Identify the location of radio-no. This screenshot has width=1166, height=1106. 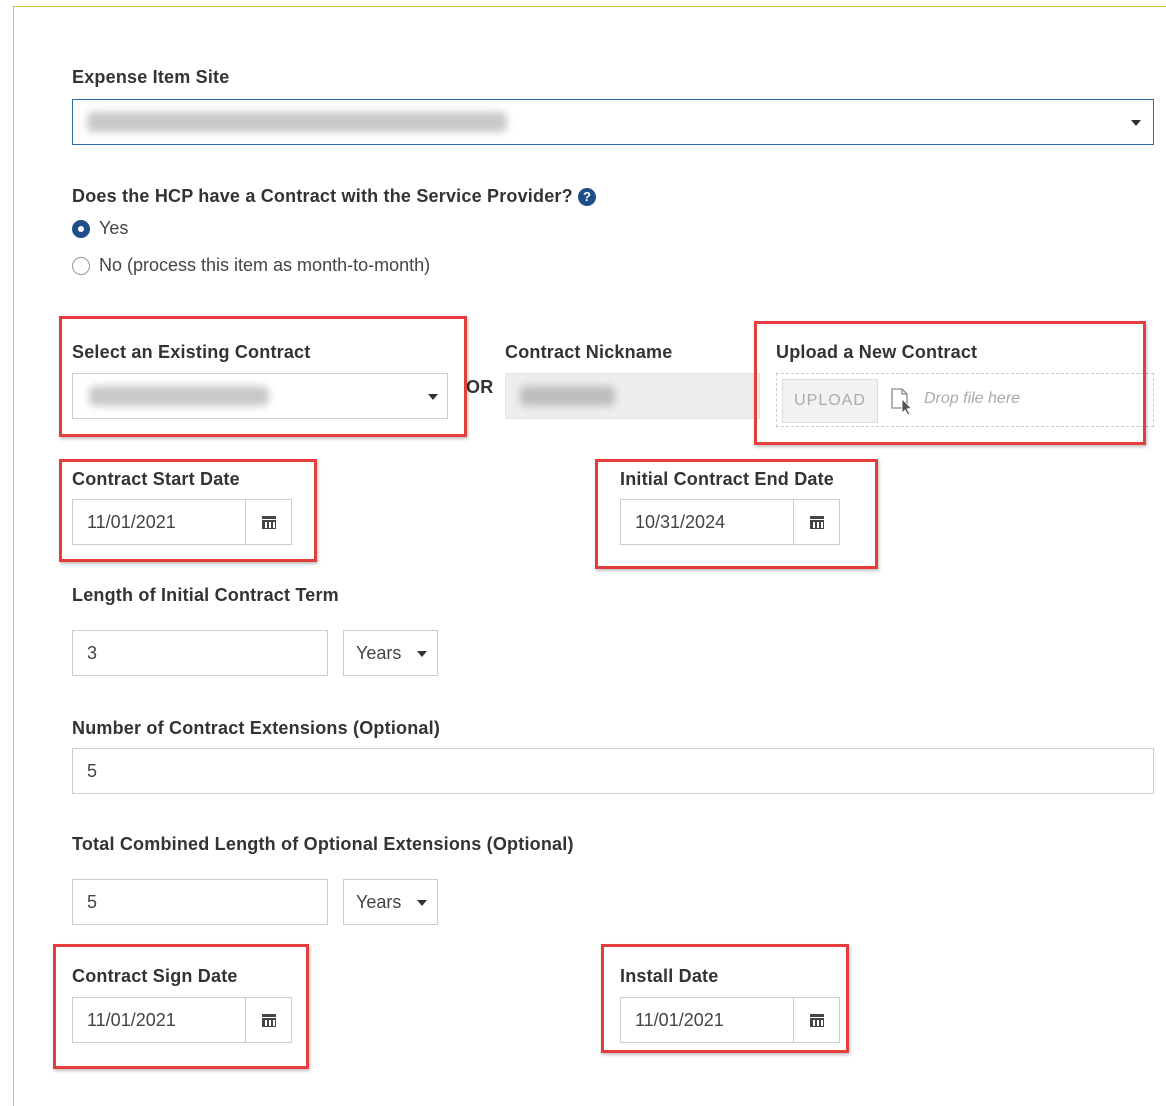
(81, 266).